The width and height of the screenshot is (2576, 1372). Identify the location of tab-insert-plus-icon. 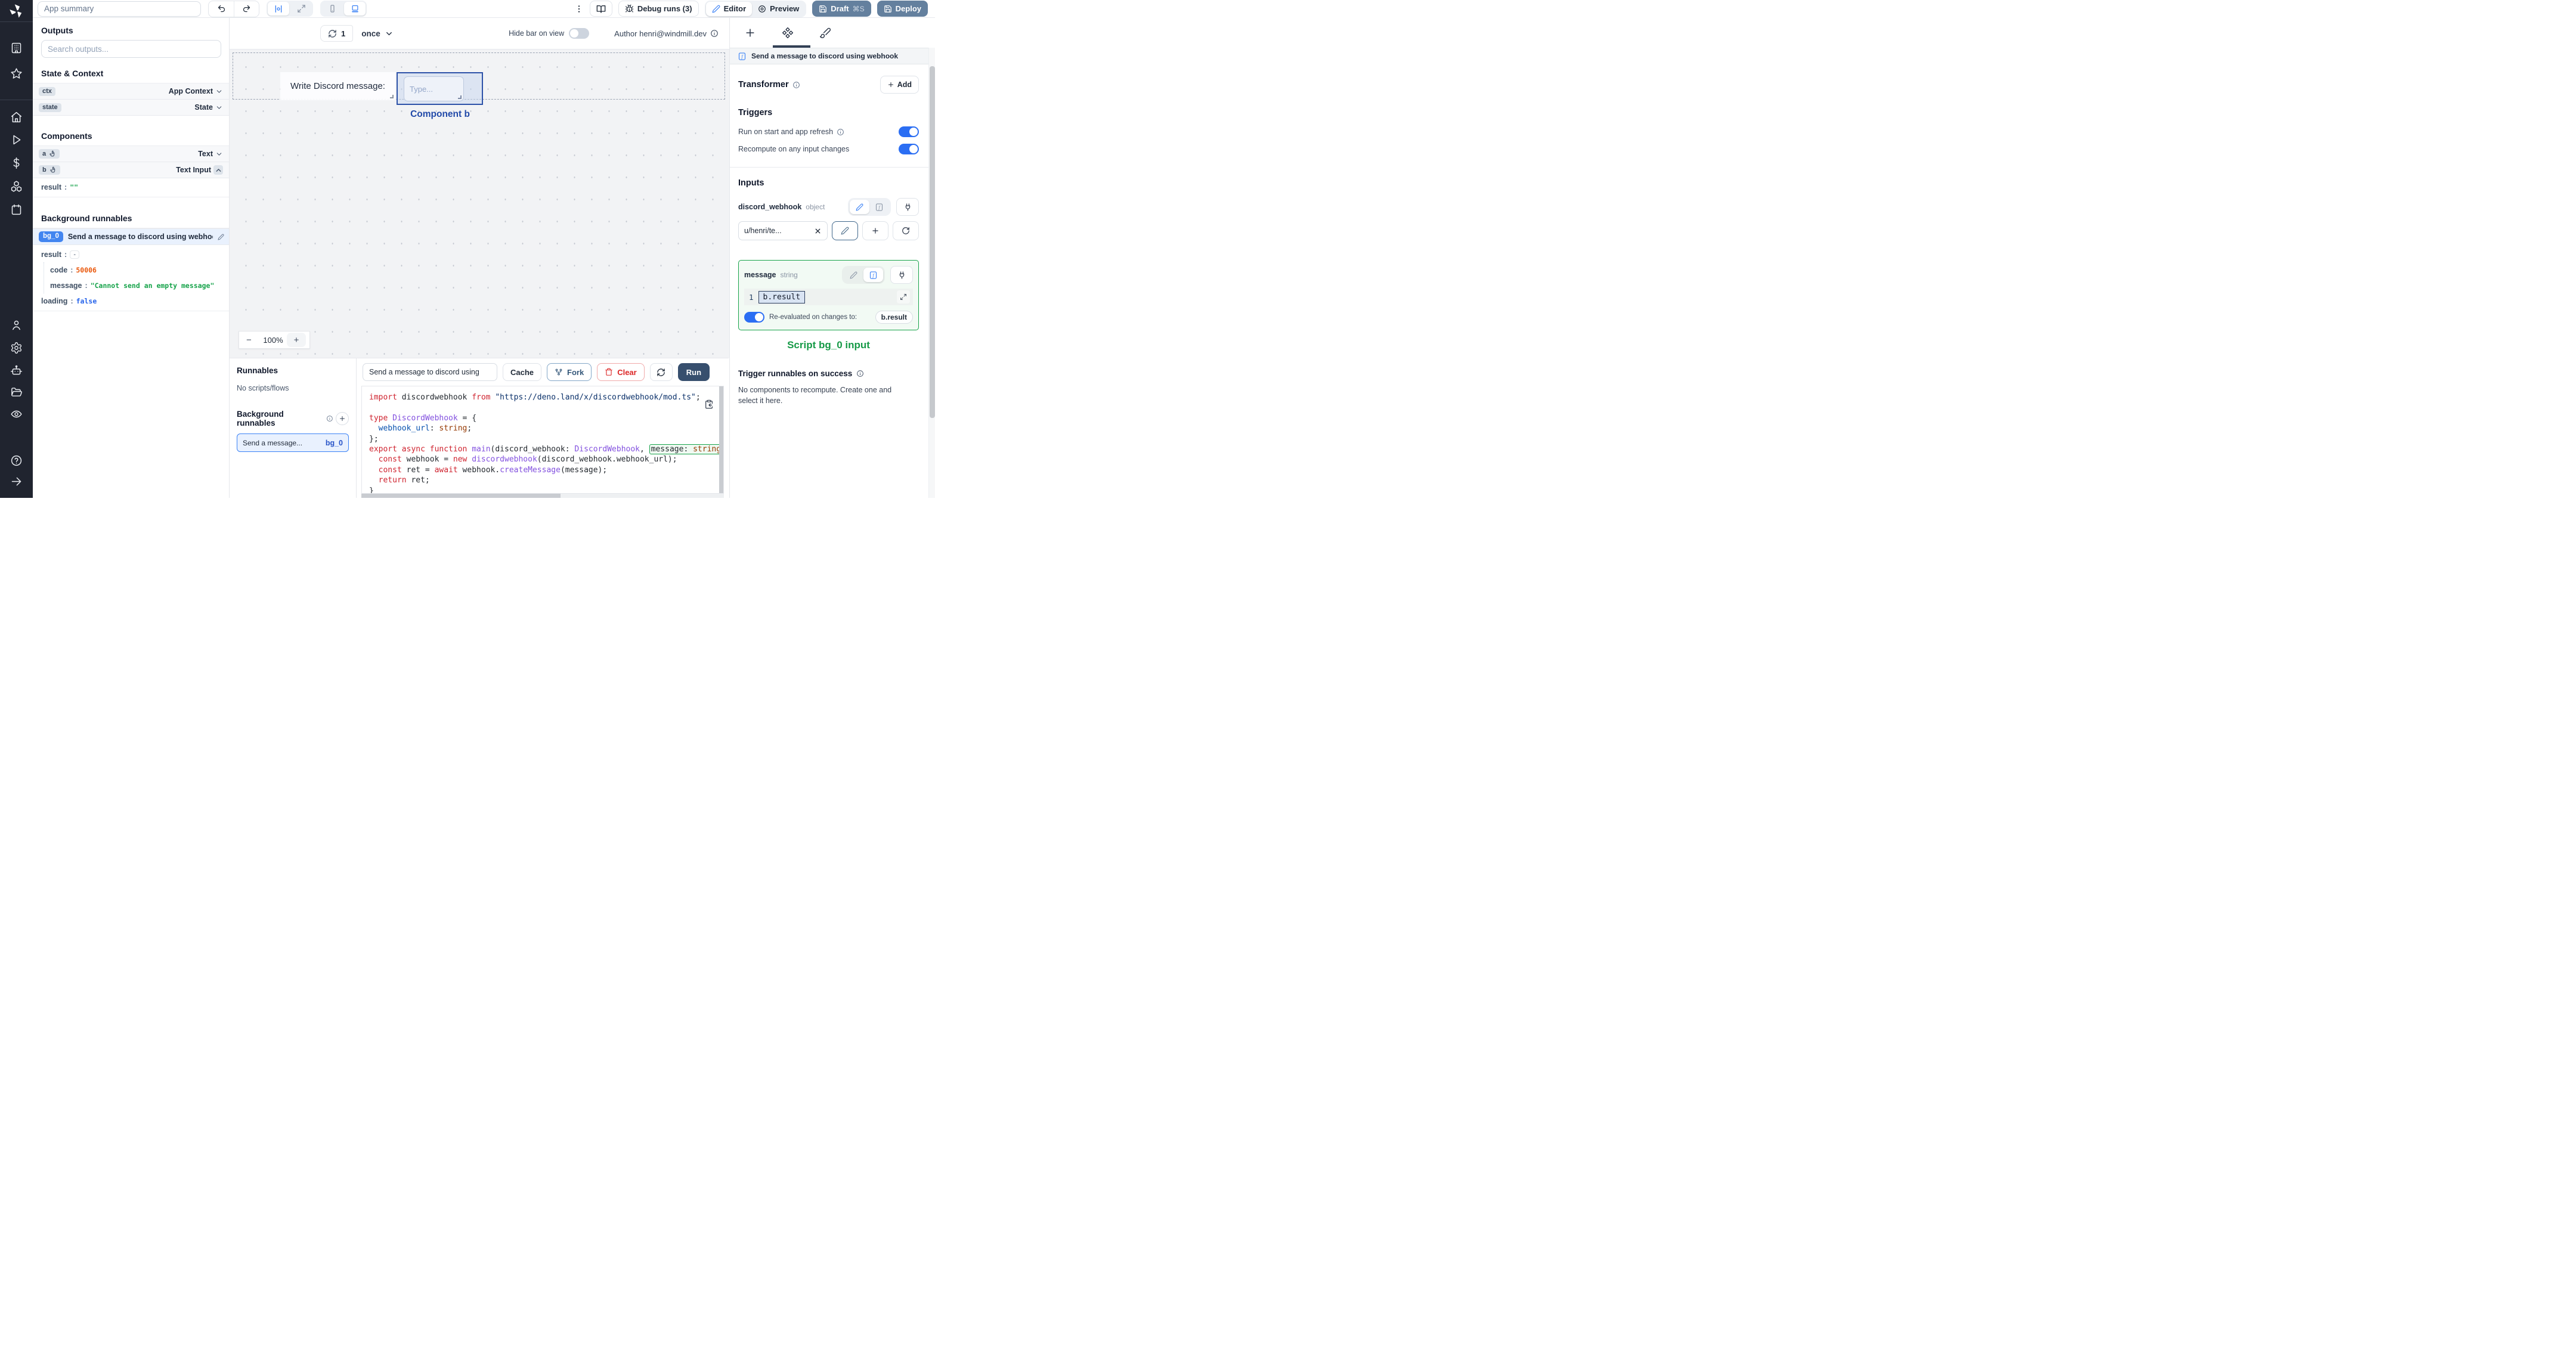
(750, 33).